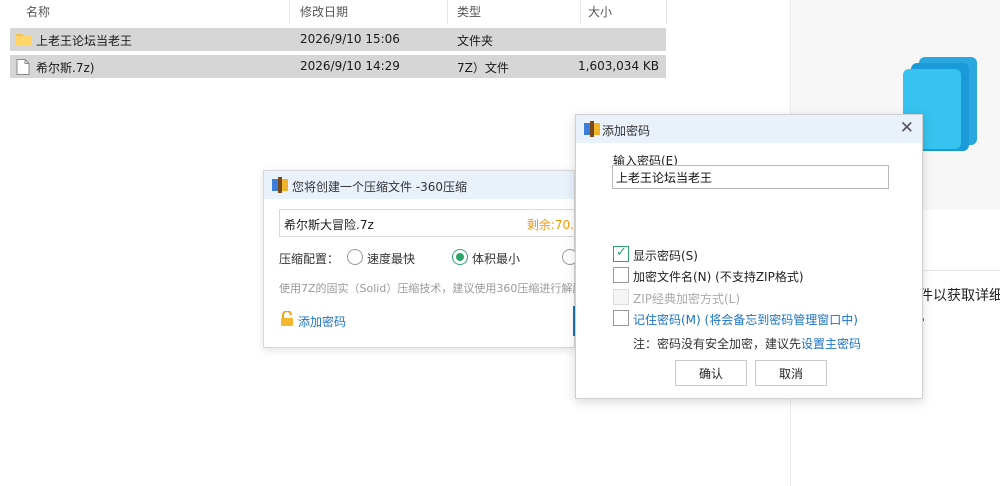 Image resolution: width=1000 pixels, height=486 pixels. I want to click on details-hint-text: 件以获取详细, so click(959, 296).